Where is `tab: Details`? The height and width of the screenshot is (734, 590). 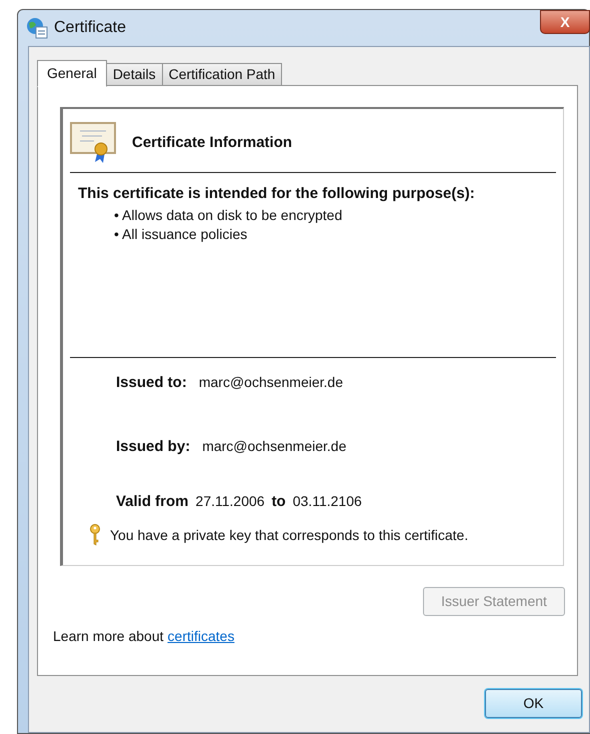 tab: Details is located at coordinates (134, 74).